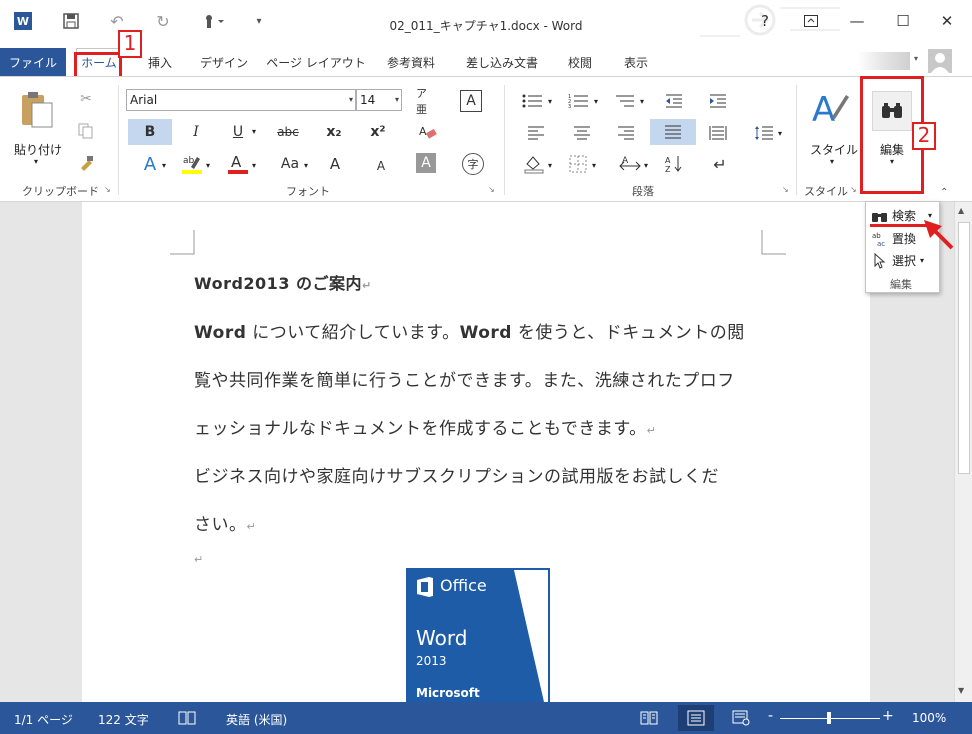  I want to click on font-name-dropdown-icon: ▾, so click(351, 100).